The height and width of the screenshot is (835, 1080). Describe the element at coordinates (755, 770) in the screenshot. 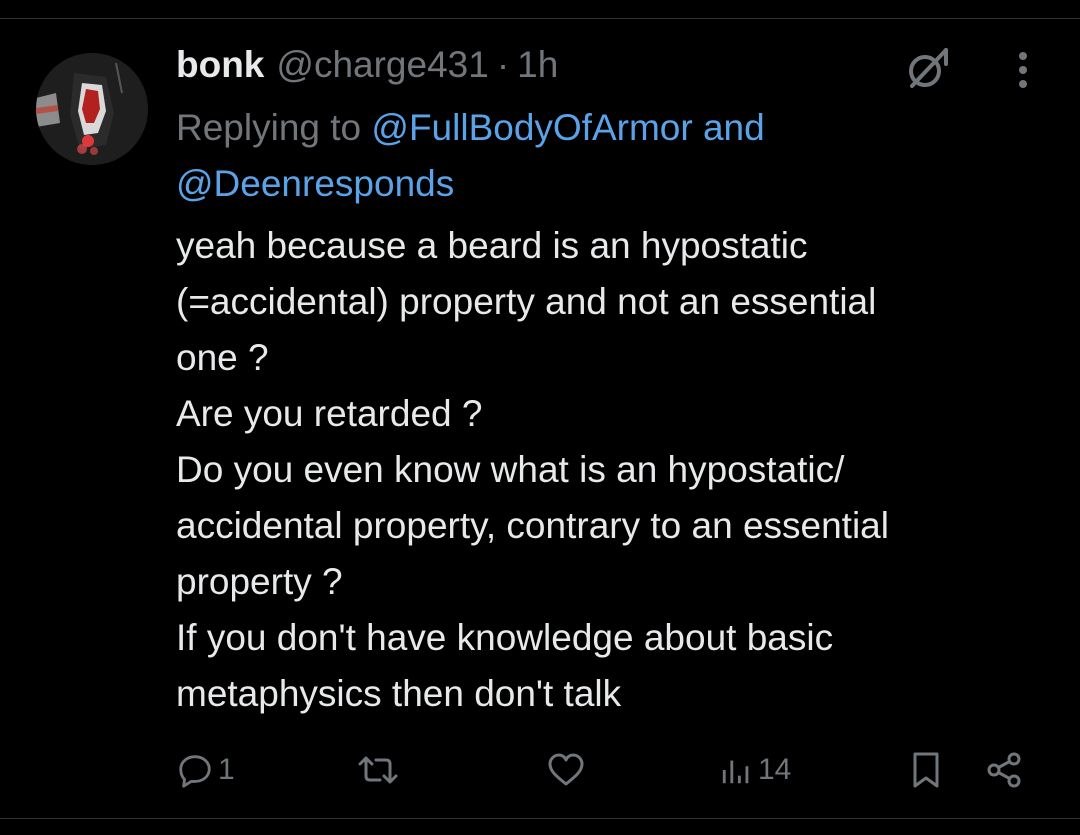

I see `views-button: 14` at that location.